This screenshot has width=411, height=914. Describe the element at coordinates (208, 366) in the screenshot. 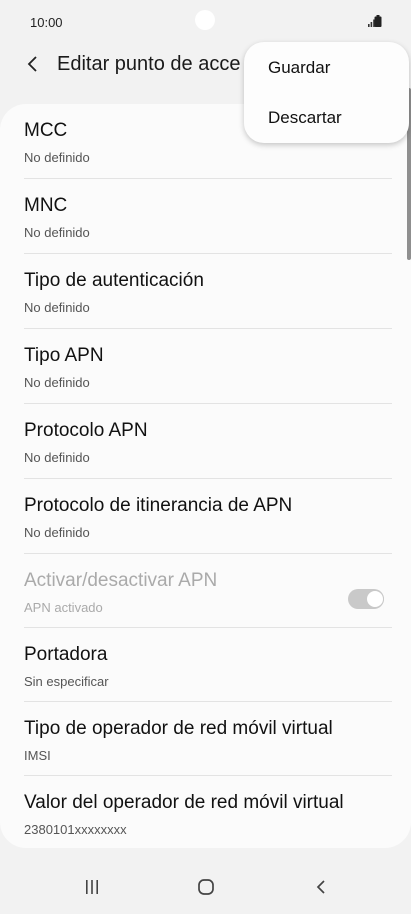

I see `setting-item-apn-type: Tipo APN No definido` at that location.